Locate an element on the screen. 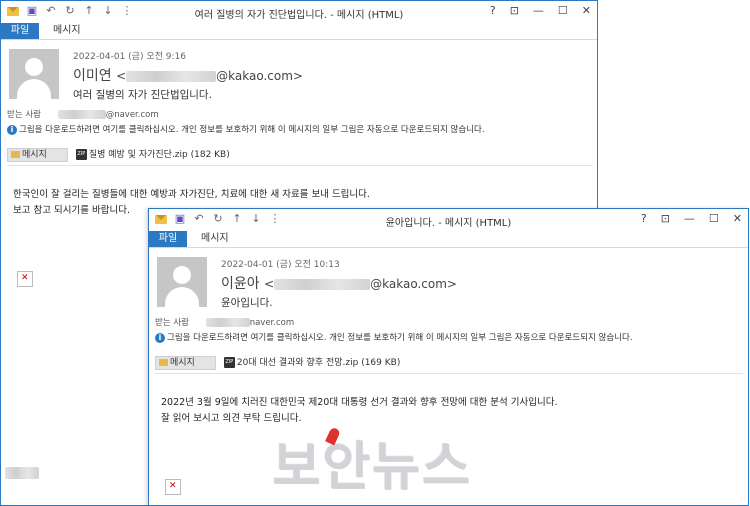 This screenshot has height=506, width=750. recipient-row: 받는 사람 @naver.com is located at coordinates (83, 114).